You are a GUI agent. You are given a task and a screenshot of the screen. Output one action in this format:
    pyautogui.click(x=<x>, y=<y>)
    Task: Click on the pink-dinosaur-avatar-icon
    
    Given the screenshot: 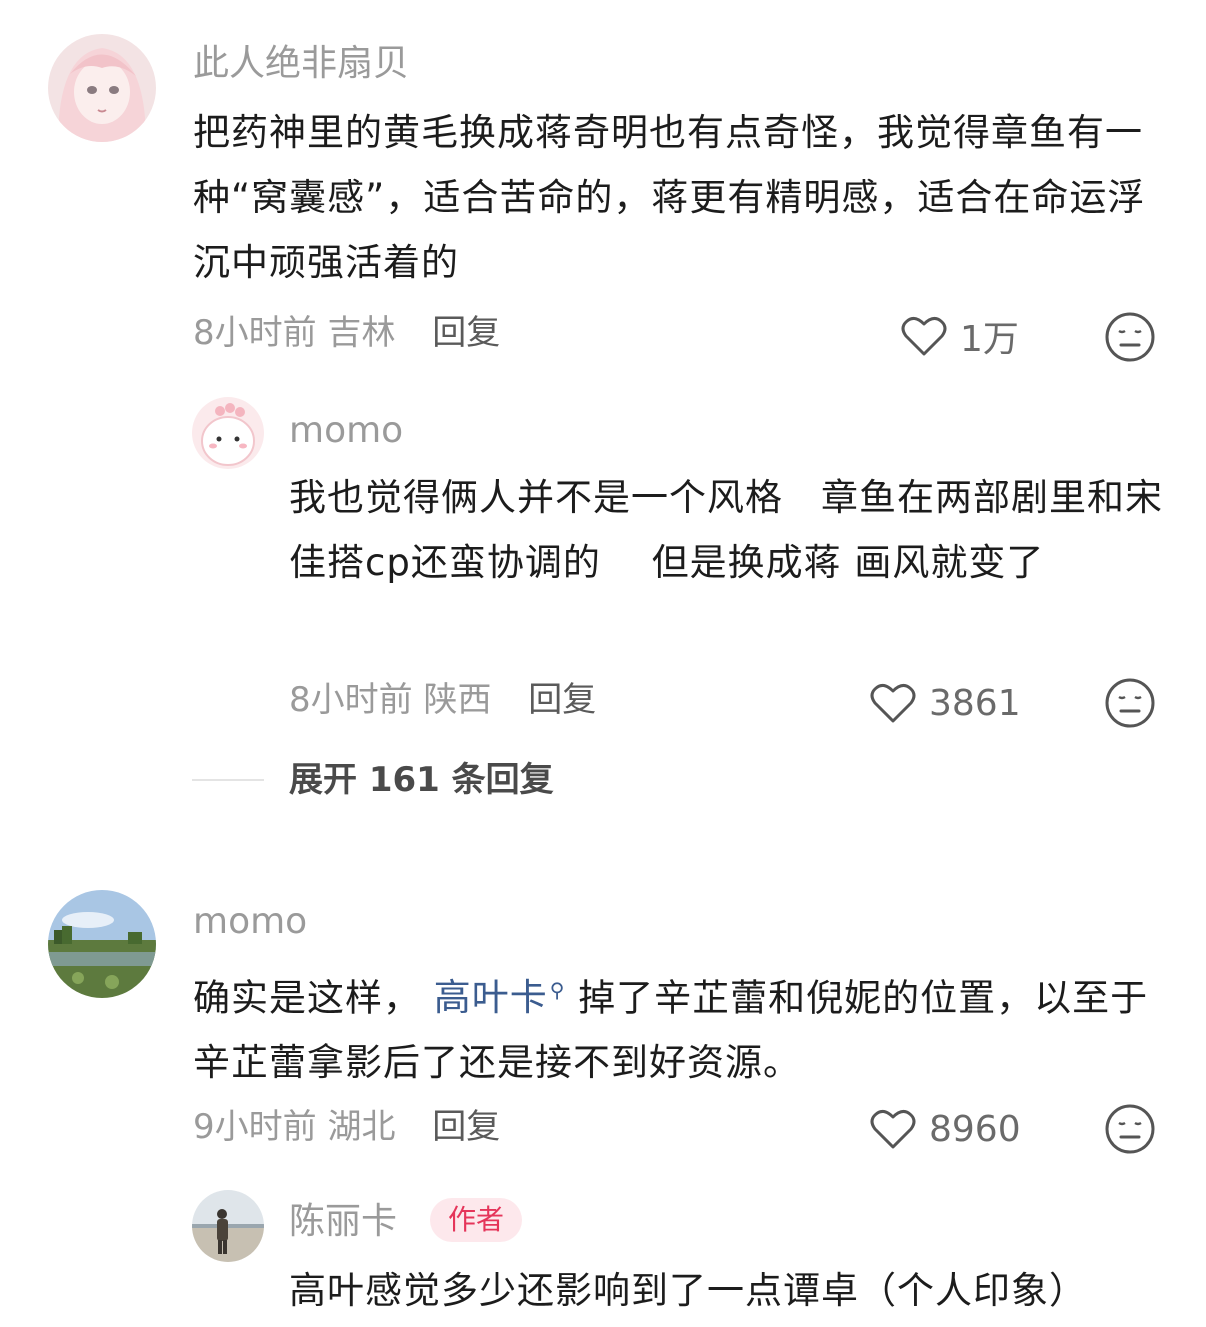 What is the action you would take?
    pyautogui.click(x=228, y=433)
    